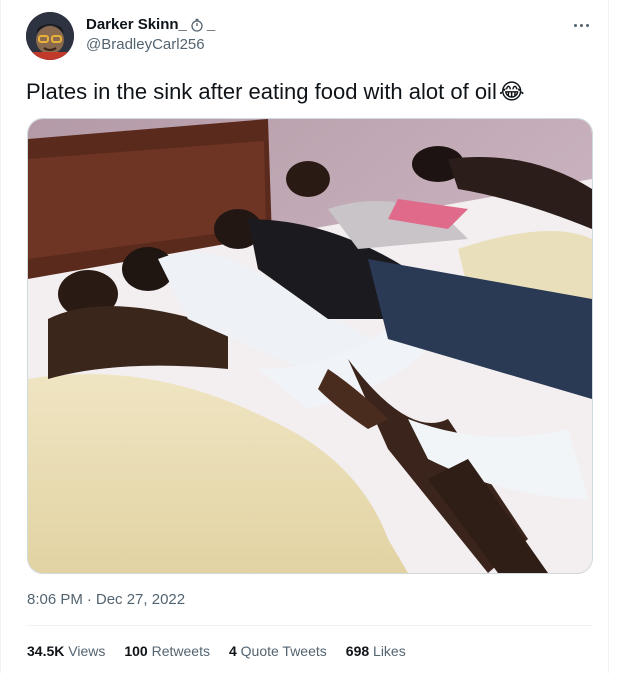 Image resolution: width=617 pixels, height=673 pixels. What do you see at coordinates (150, 34) in the screenshot?
I see `name-block: Darker Skinn_ _ @BradleyCarl256` at bounding box center [150, 34].